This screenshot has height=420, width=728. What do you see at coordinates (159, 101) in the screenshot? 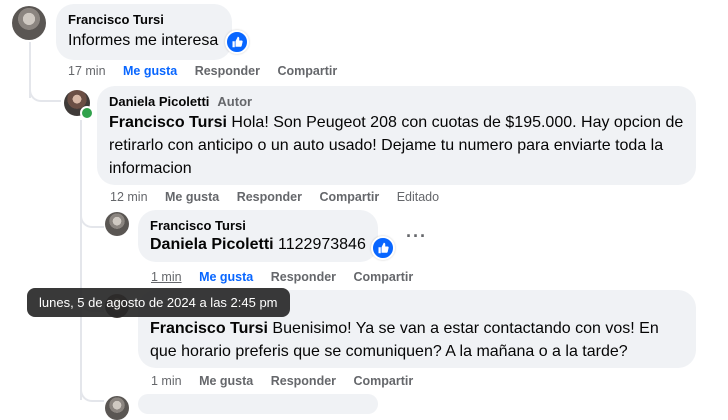
I see `comment-author: Daniela Picoletti` at bounding box center [159, 101].